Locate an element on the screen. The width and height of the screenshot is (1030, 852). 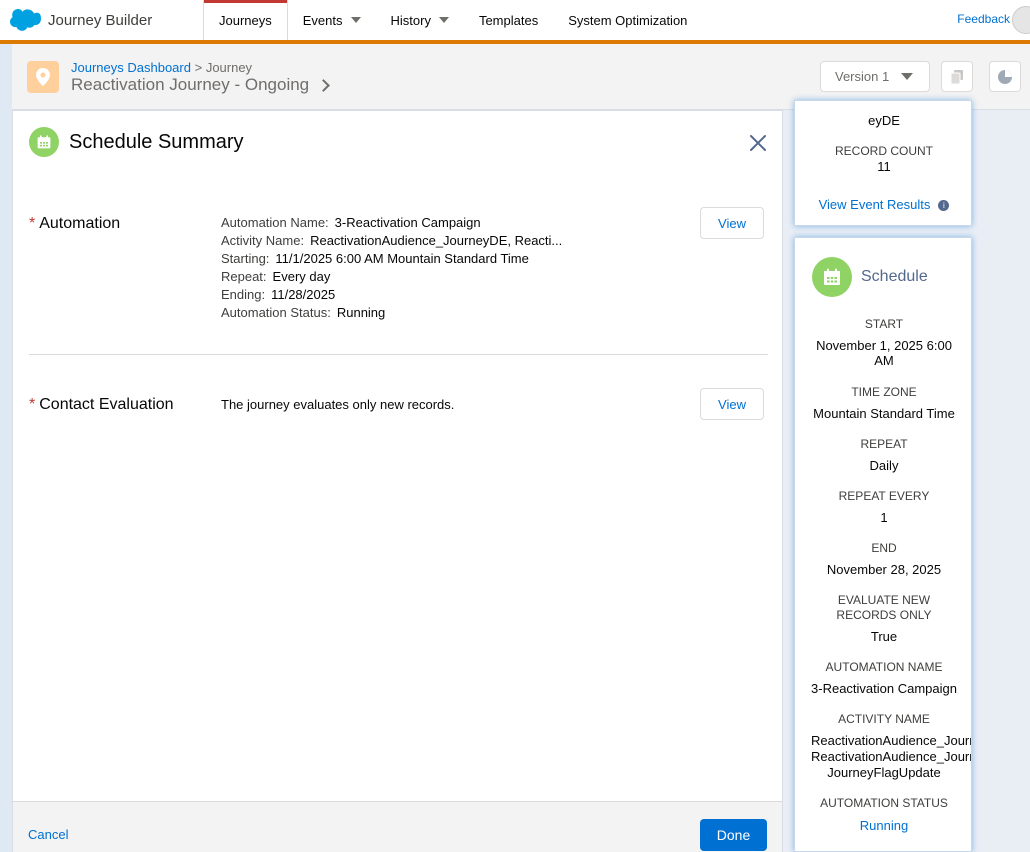
automation-section-label: * Automation is located at coordinates (74, 224).